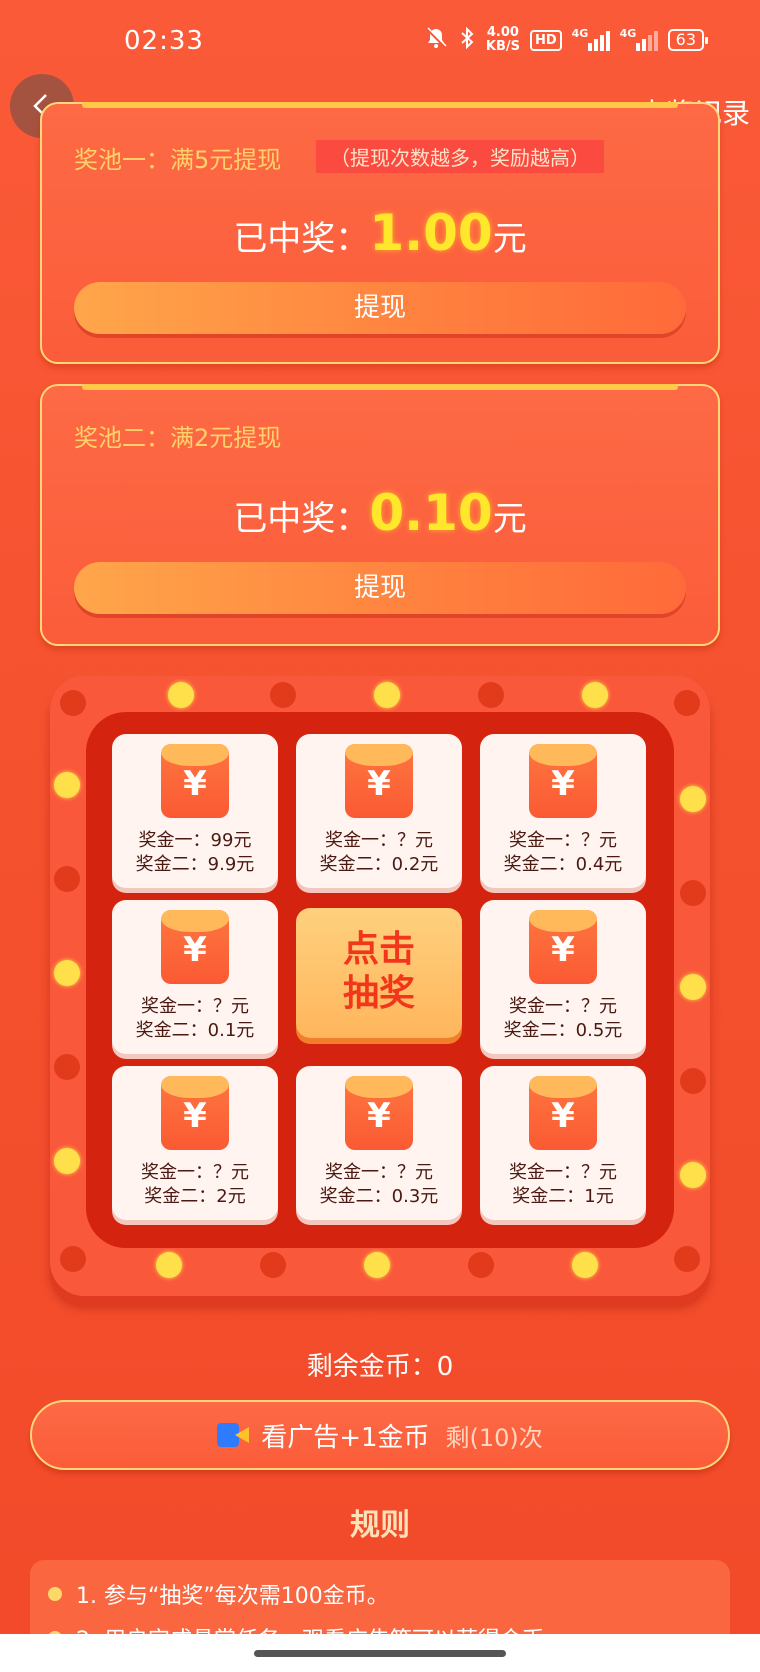 The width and height of the screenshot is (760, 1672). I want to click on hd-badge: HD, so click(545, 40).